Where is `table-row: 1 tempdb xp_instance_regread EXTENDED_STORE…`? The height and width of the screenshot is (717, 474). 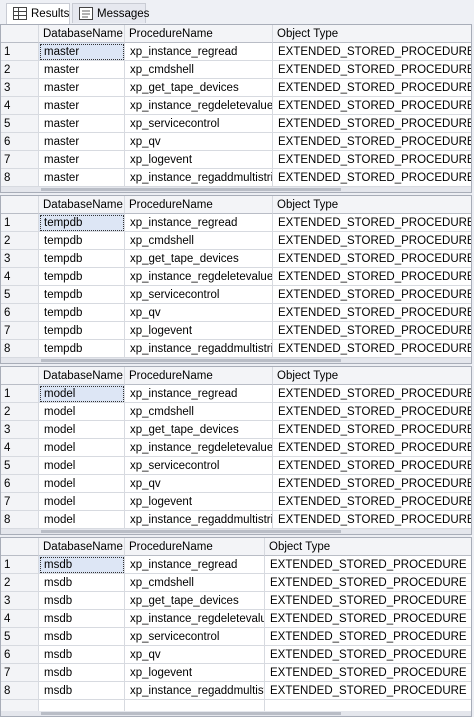
table-row: 1 tempdb xp_instance_regread EXTENDED_STORE… is located at coordinates (236, 223).